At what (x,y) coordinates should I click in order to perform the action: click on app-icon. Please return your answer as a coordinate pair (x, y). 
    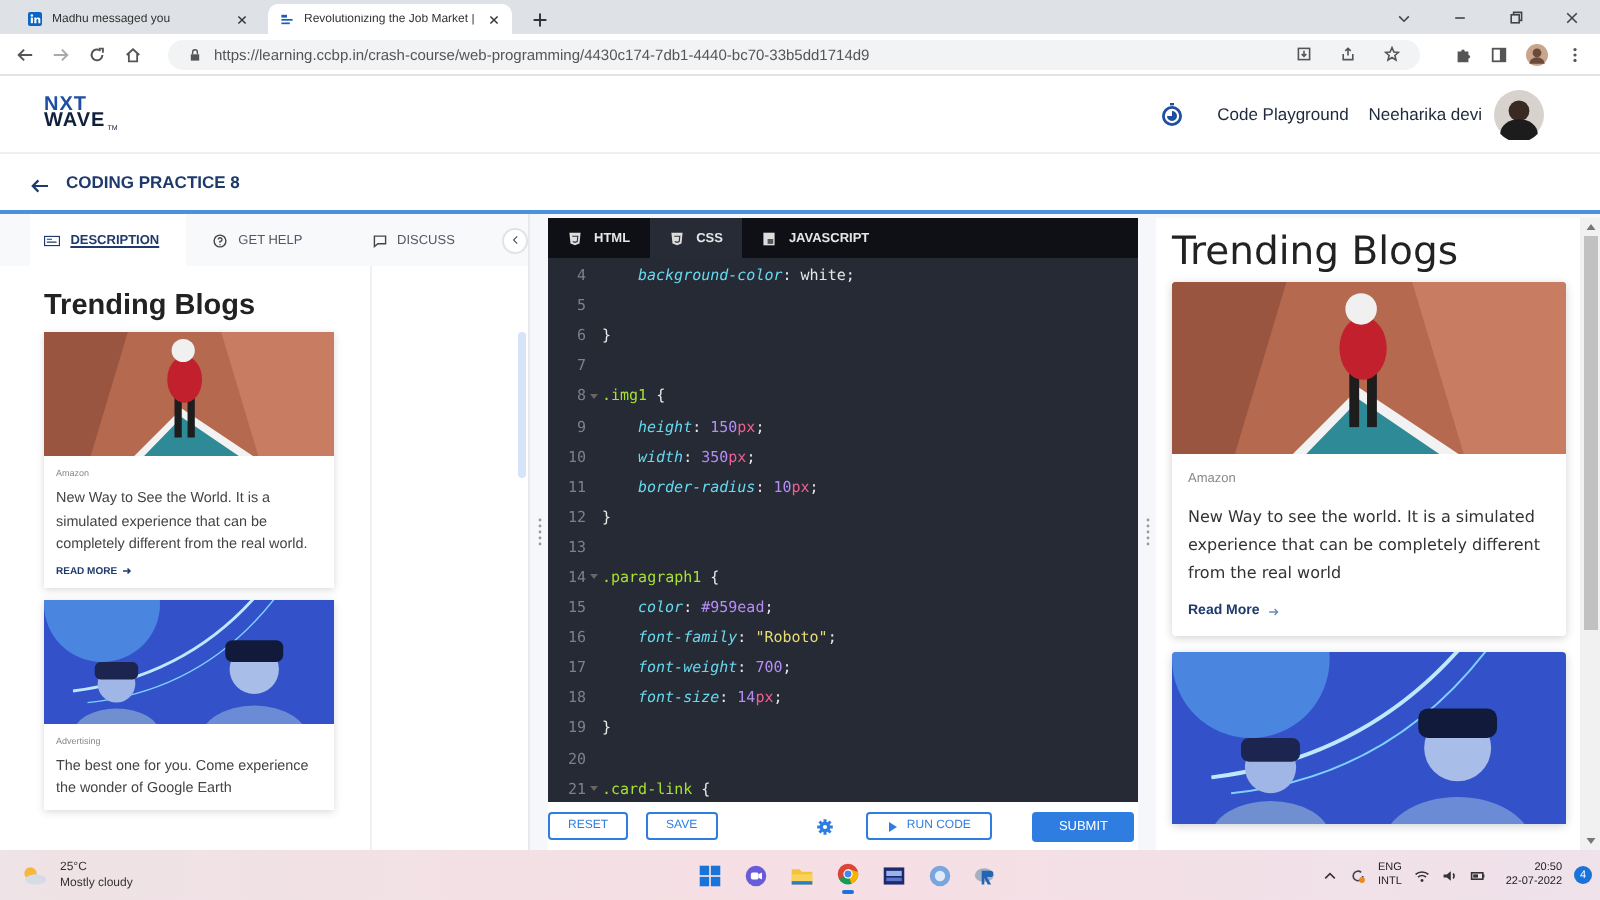
    Looking at the image, I should click on (893, 875).